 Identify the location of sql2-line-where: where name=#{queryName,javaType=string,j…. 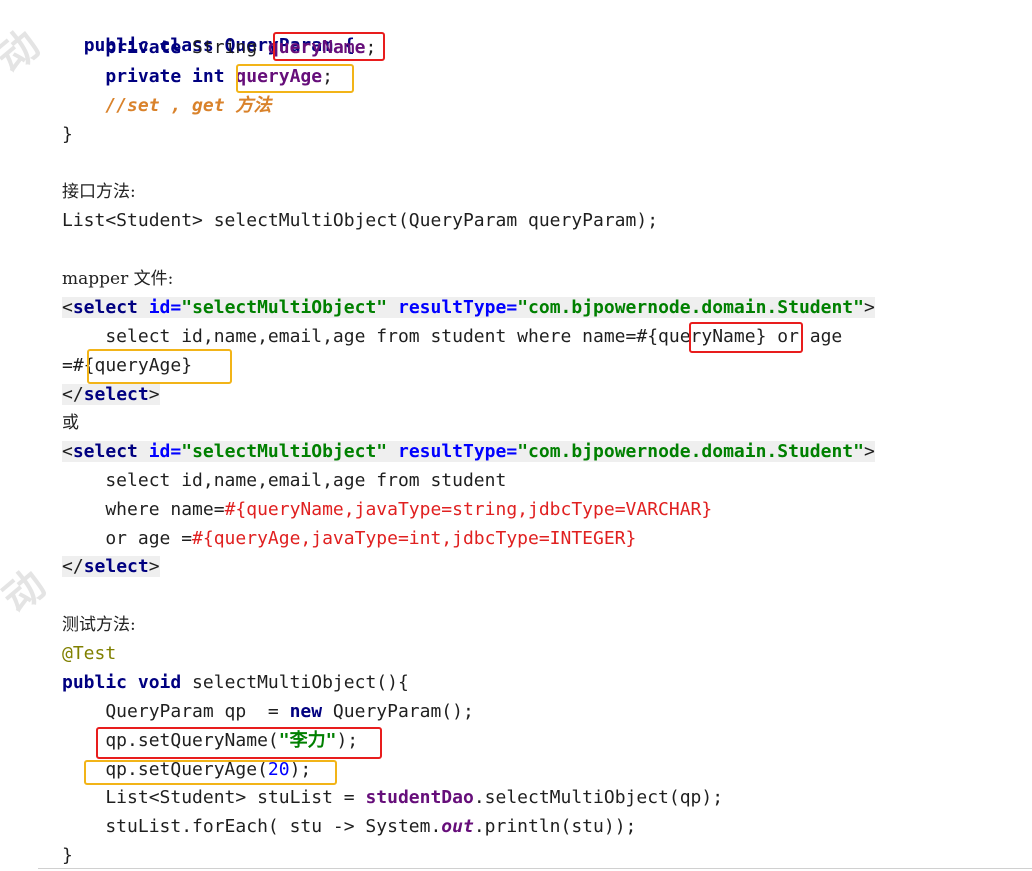
(387, 510).